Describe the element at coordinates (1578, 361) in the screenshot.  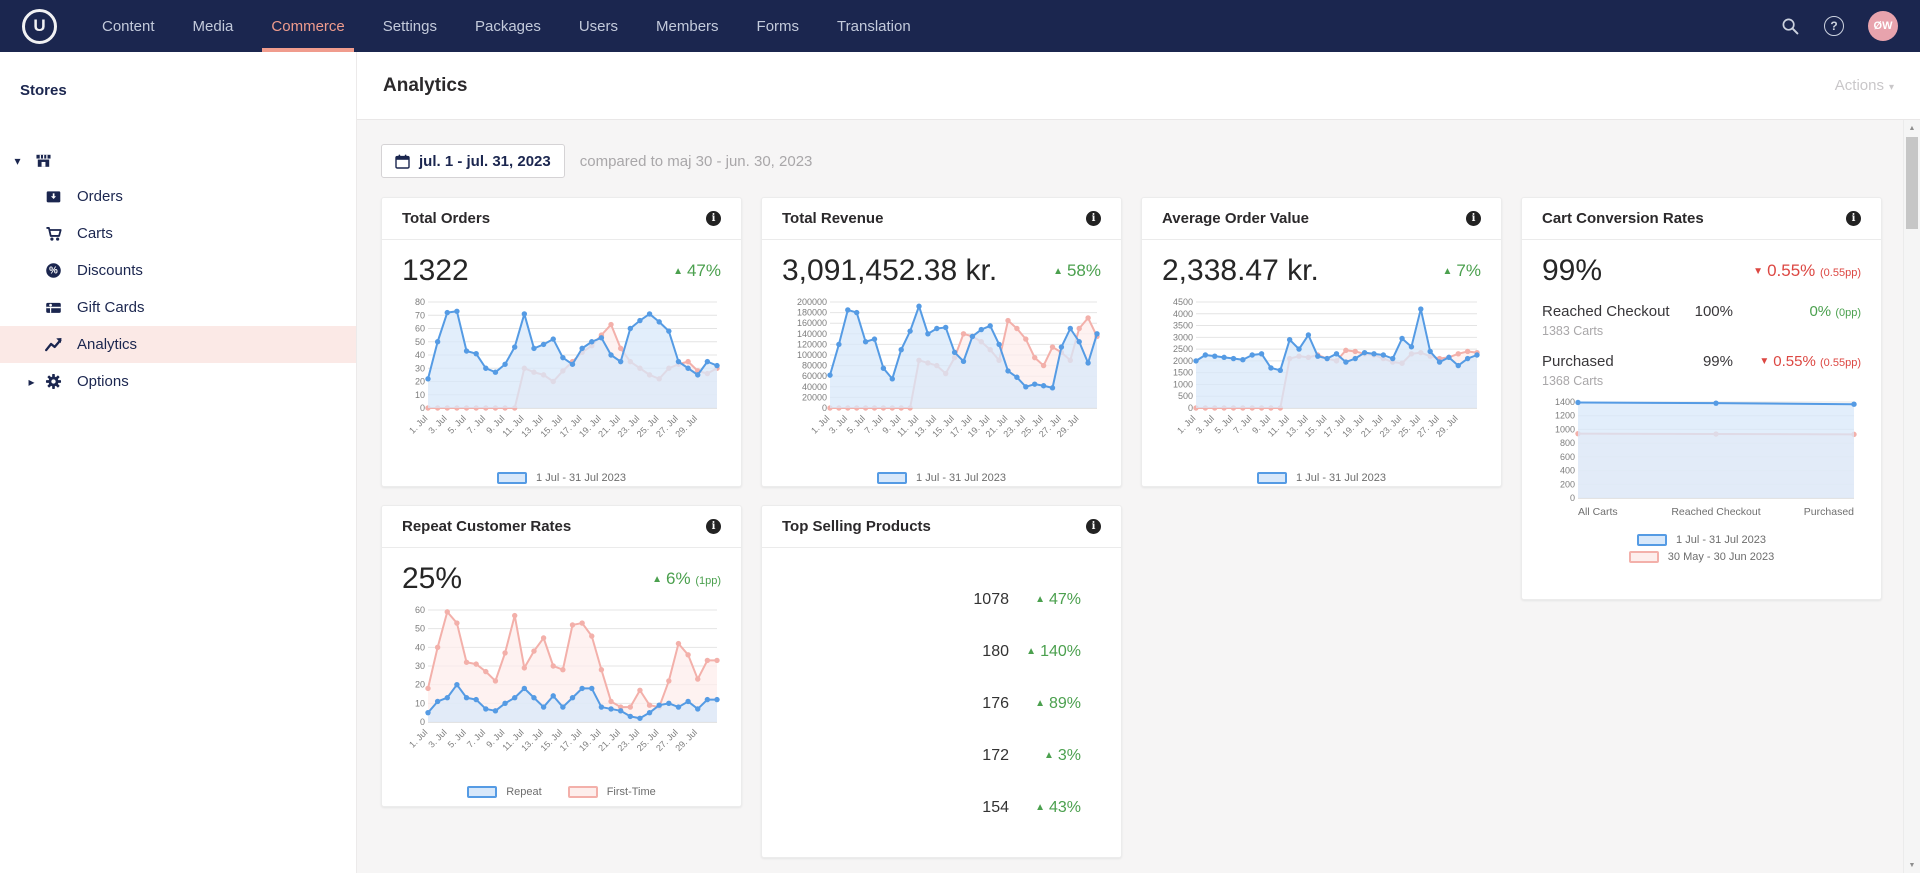
I see `funnel-step-label: Purchased` at that location.